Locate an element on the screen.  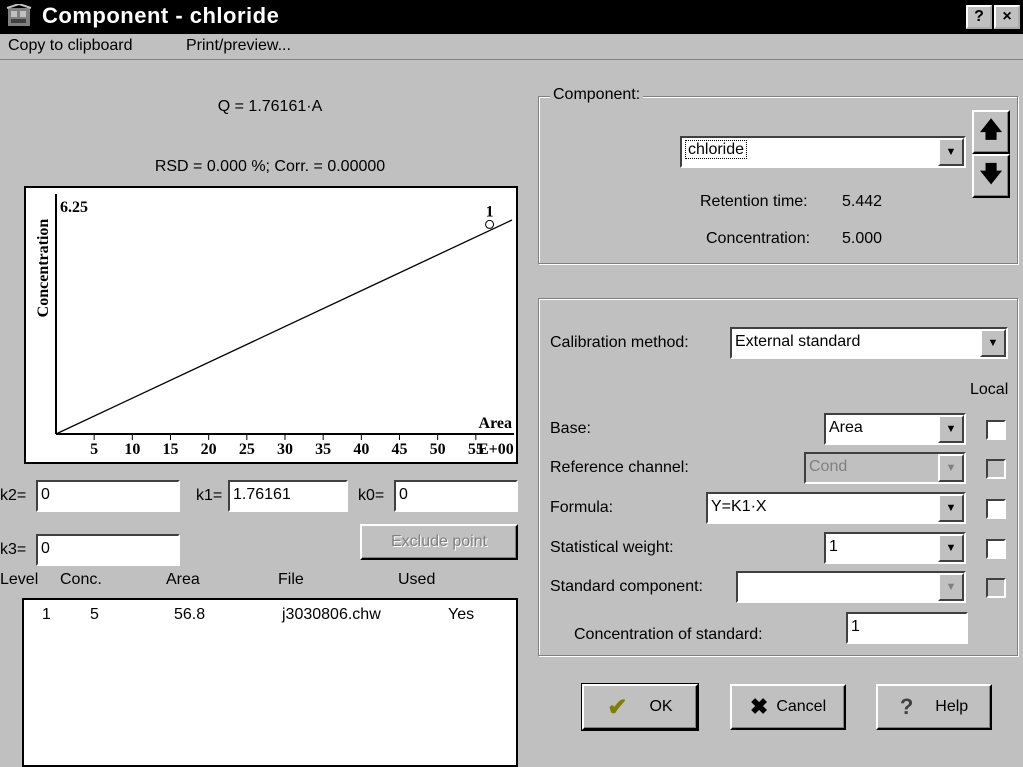
calibration-method-value: External standard is located at coordinates (798, 341).